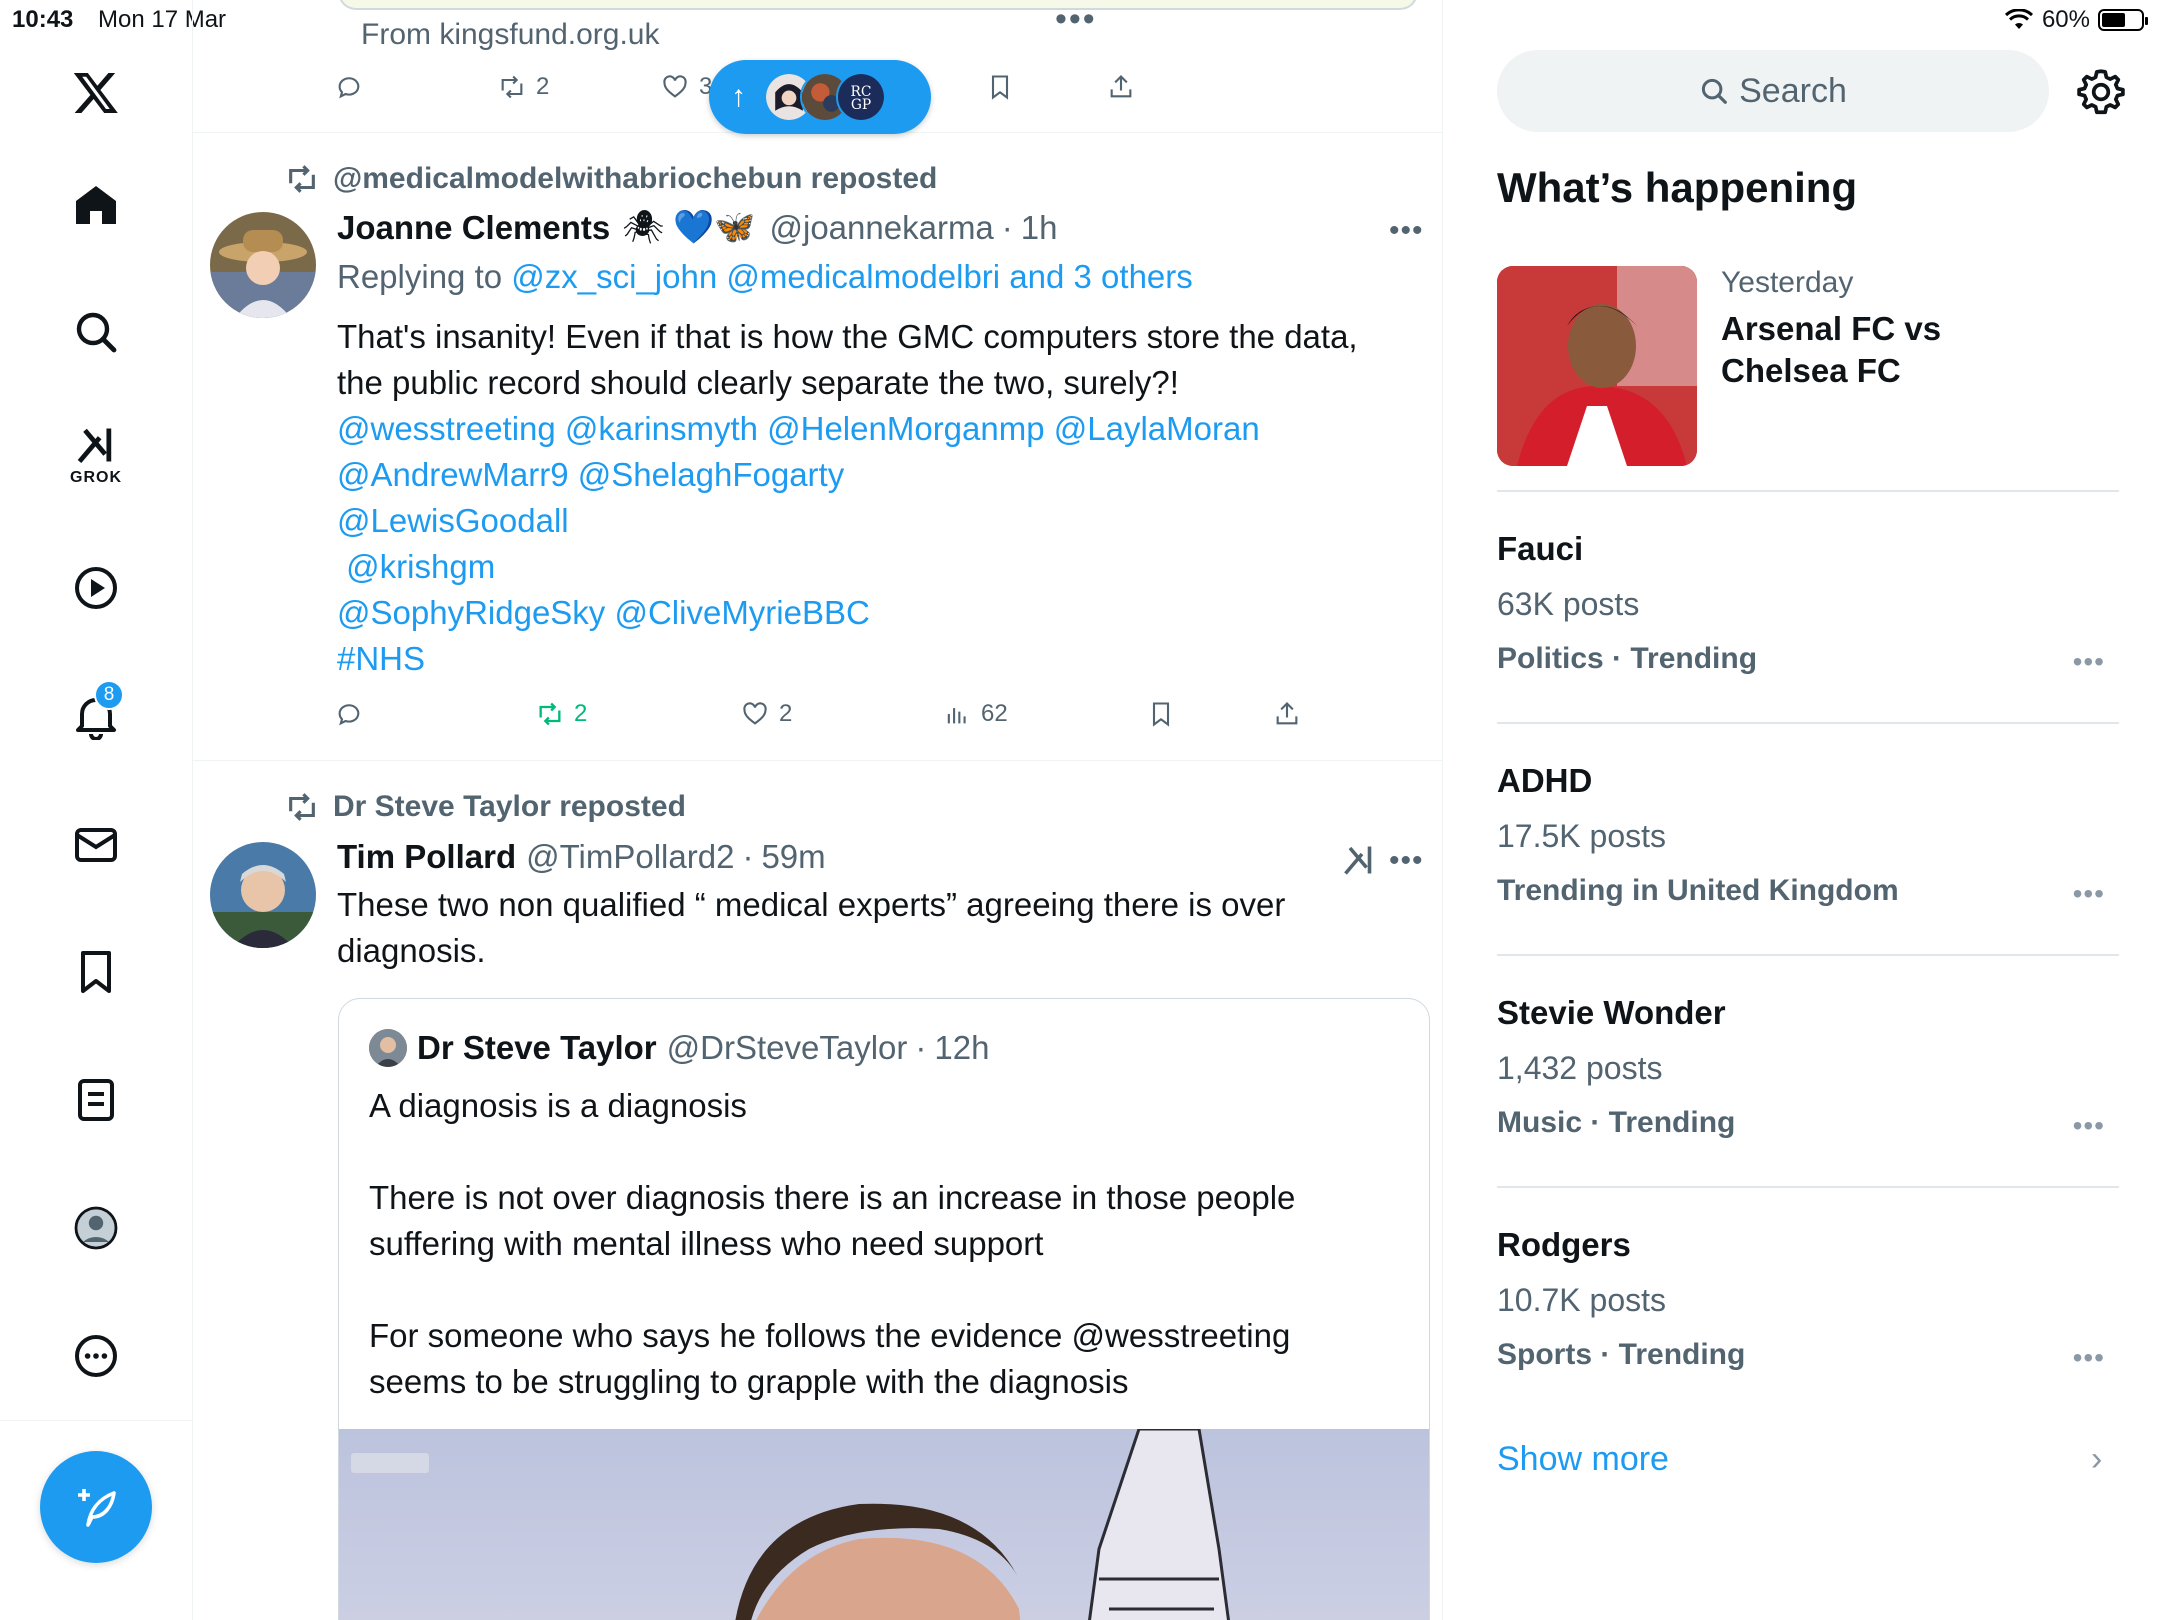 The width and height of the screenshot is (2160, 1620). I want to click on event-time: Yesterday, so click(1787, 282).